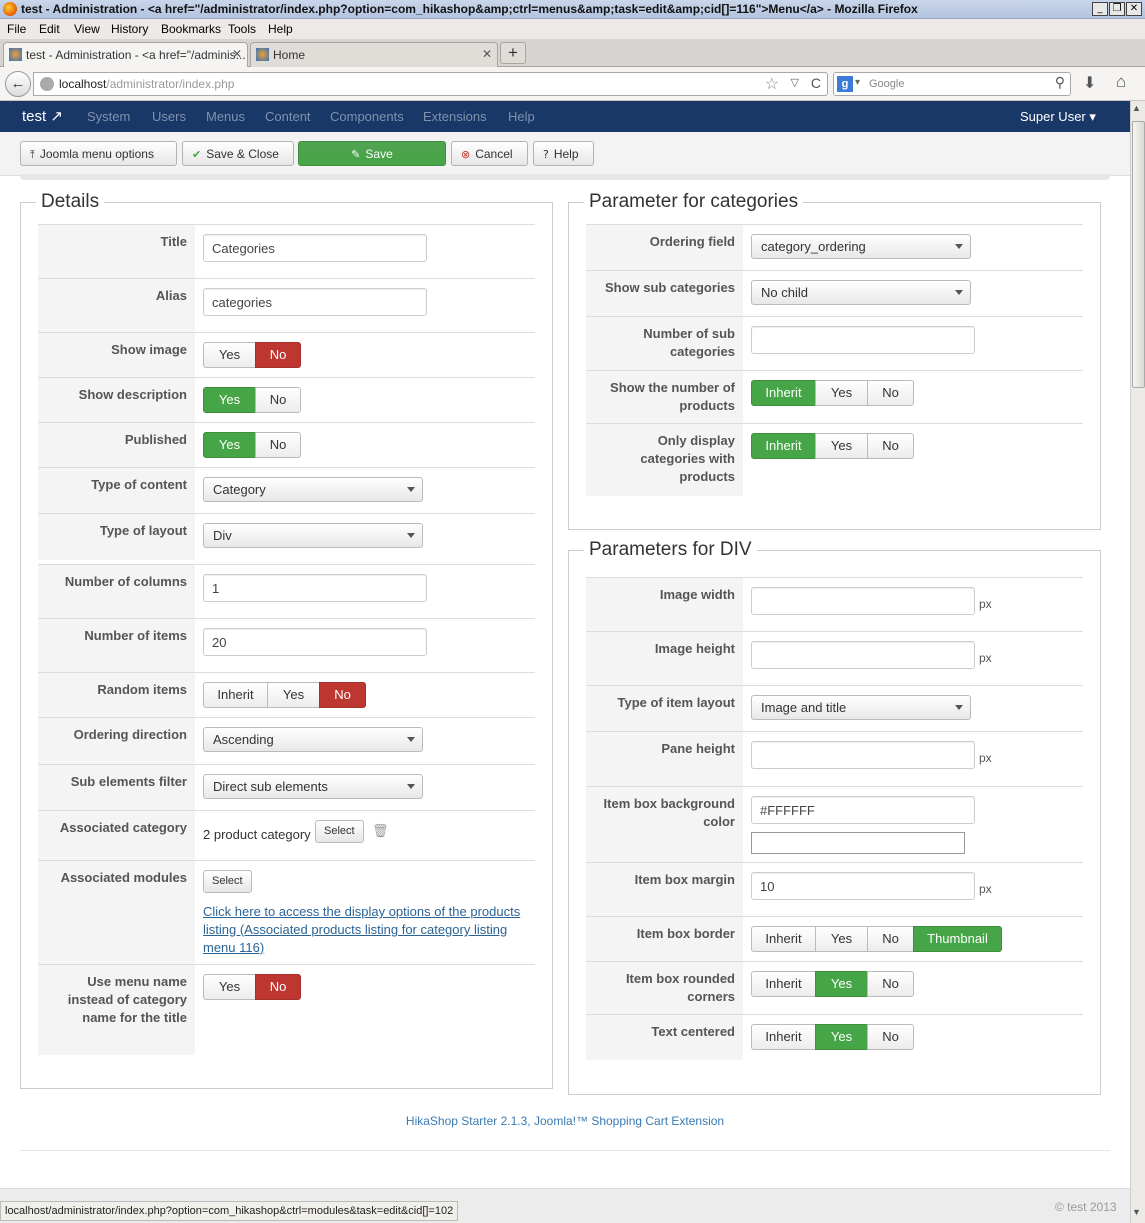 The width and height of the screenshot is (1145, 1223). Describe the element at coordinates (1121, 82) in the screenshot. I see `home-icon: ⌂` at that location.